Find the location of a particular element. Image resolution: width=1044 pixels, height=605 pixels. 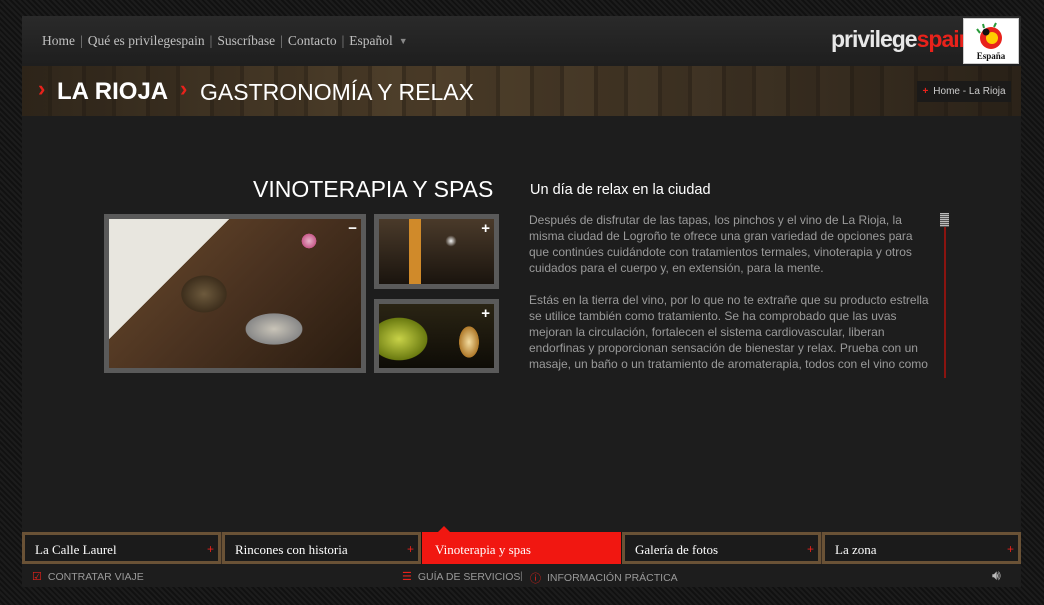

nav-subscribe-link: Suscríbase is located at coordinates (246, 41).